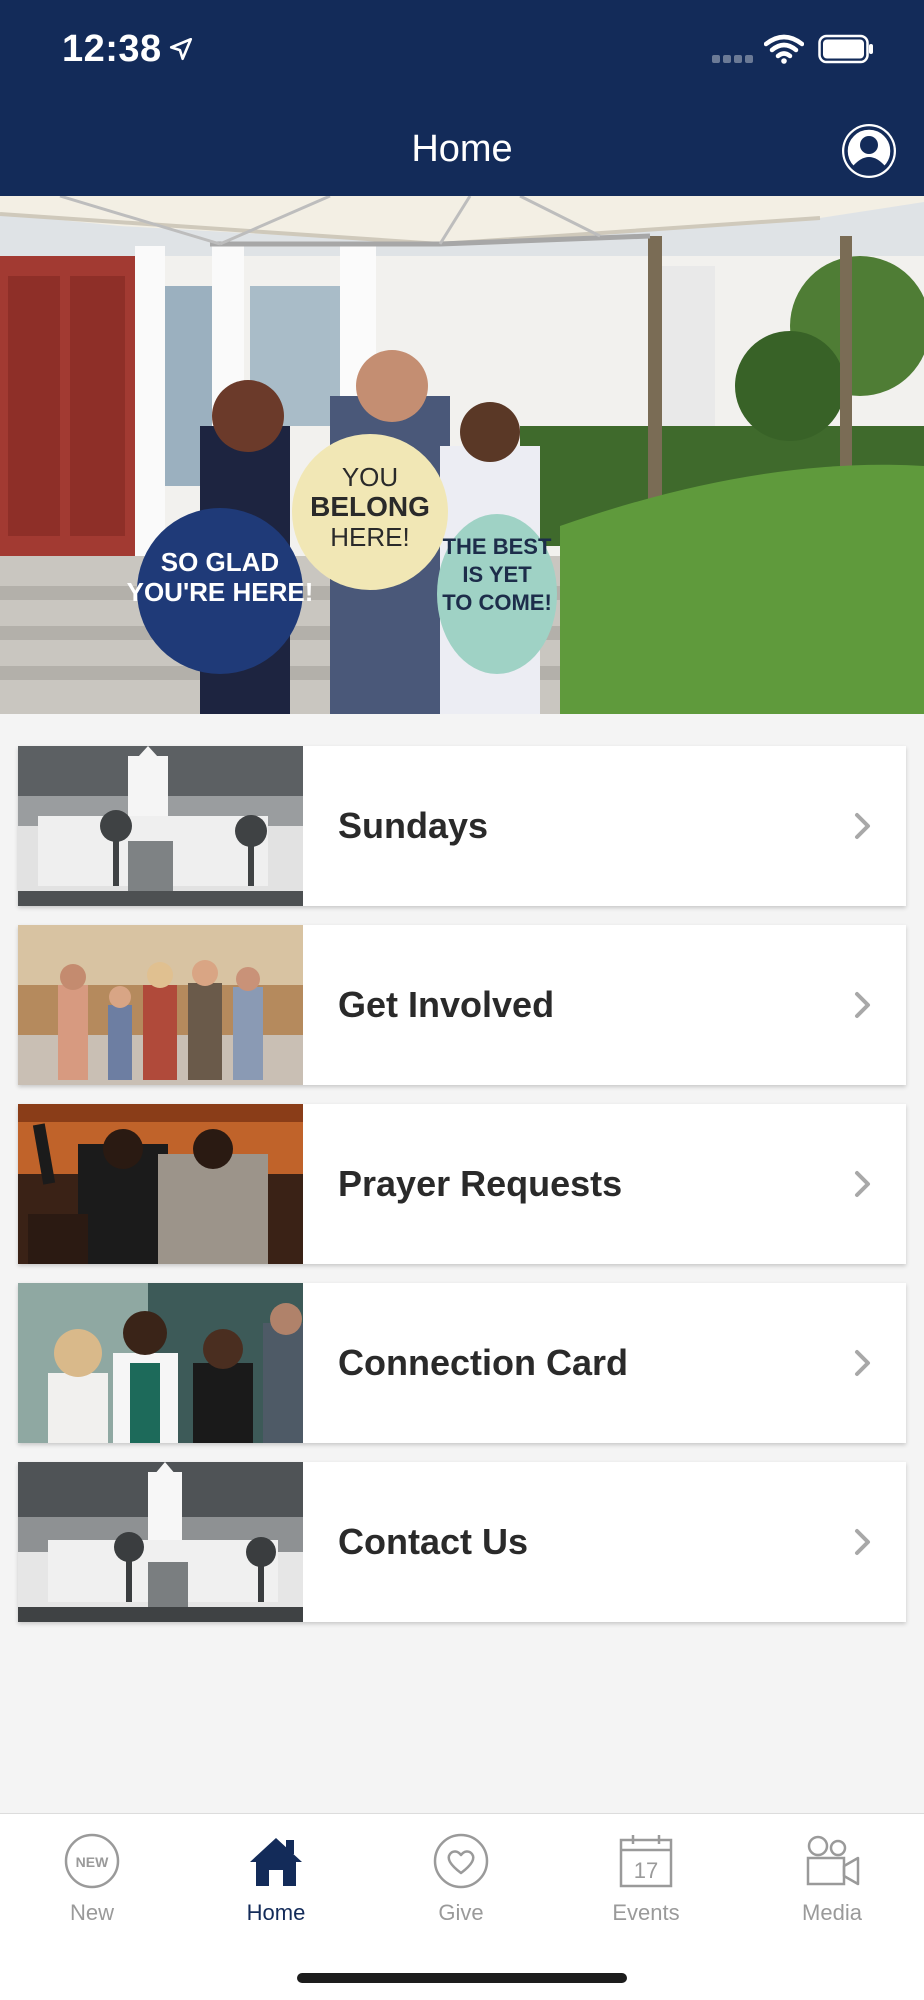 The width and height of the screenshot is (924, 2000). I want to click on tab-label: Media, so click(832, 1912).